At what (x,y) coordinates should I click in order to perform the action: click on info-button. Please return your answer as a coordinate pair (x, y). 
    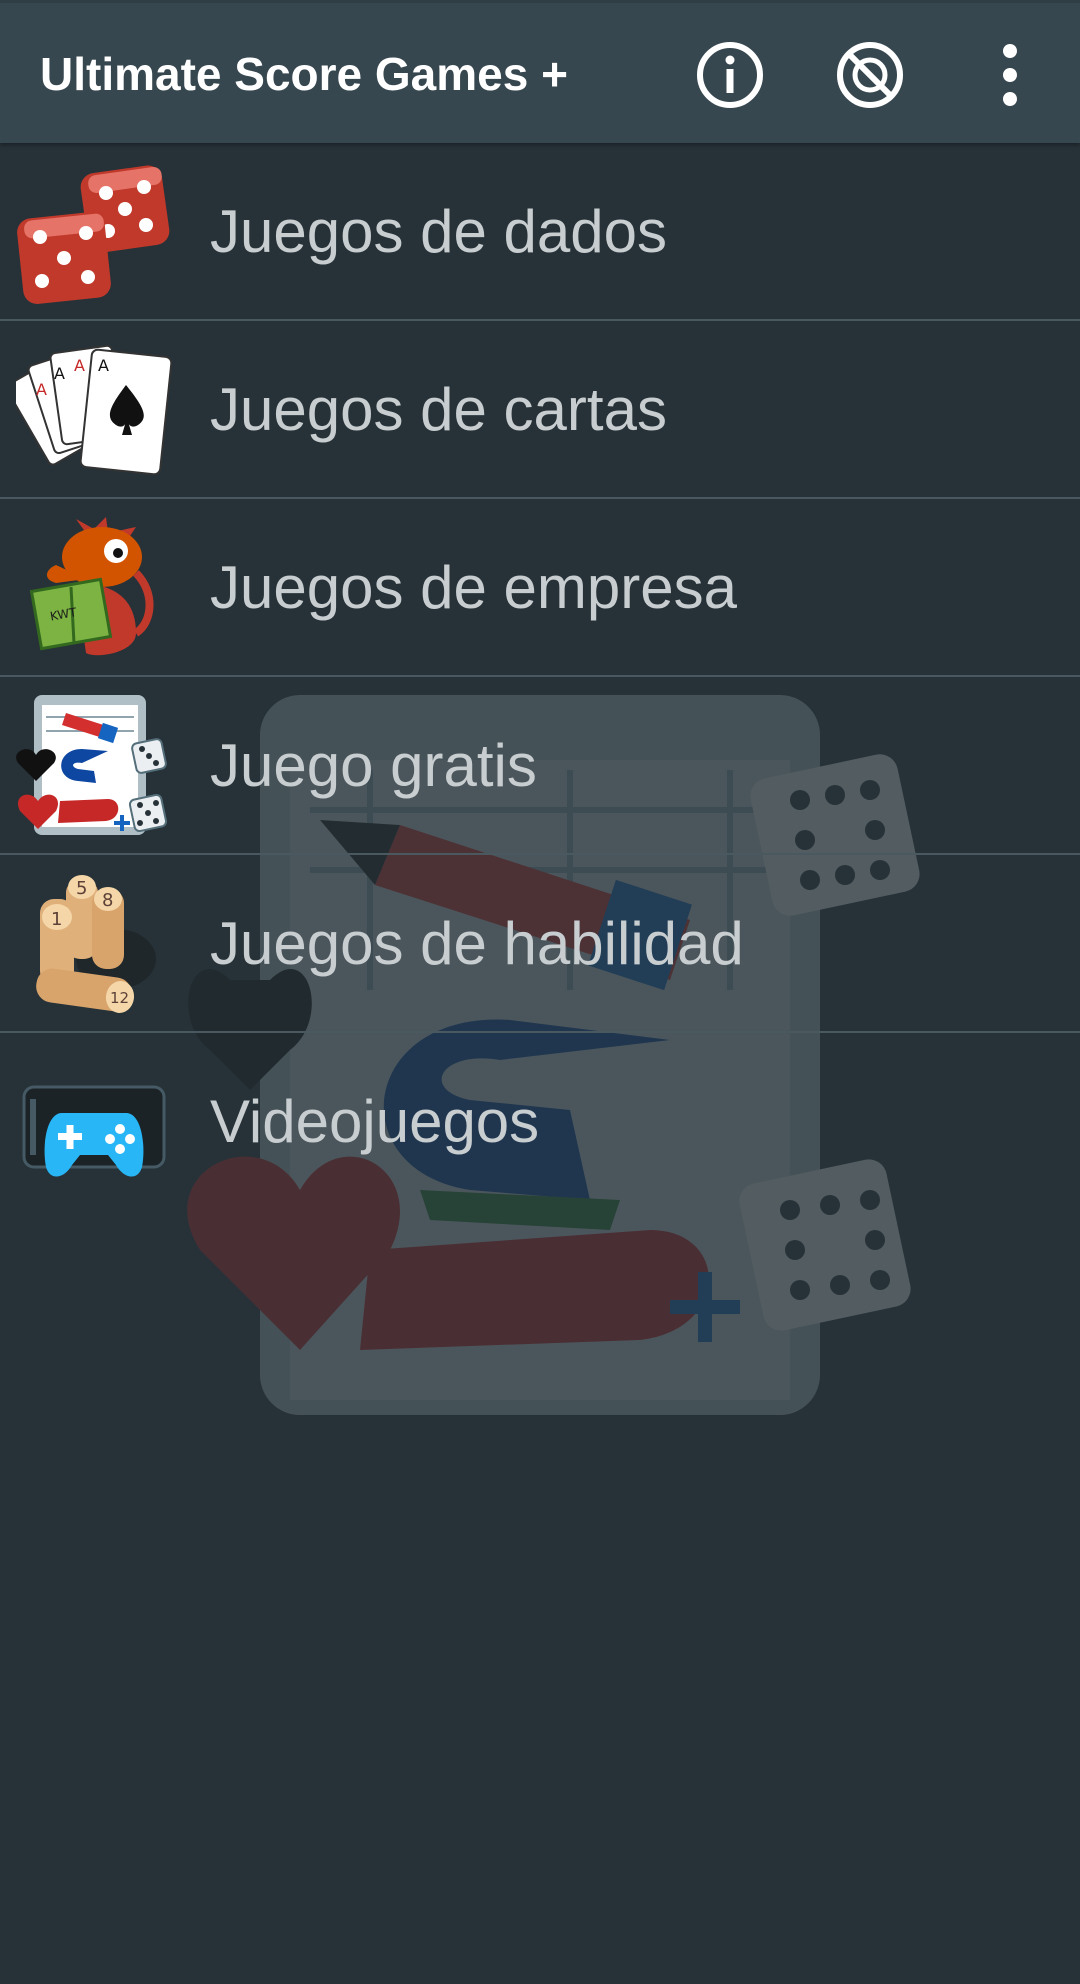
    Looking at the image, I should click on (730, 75).